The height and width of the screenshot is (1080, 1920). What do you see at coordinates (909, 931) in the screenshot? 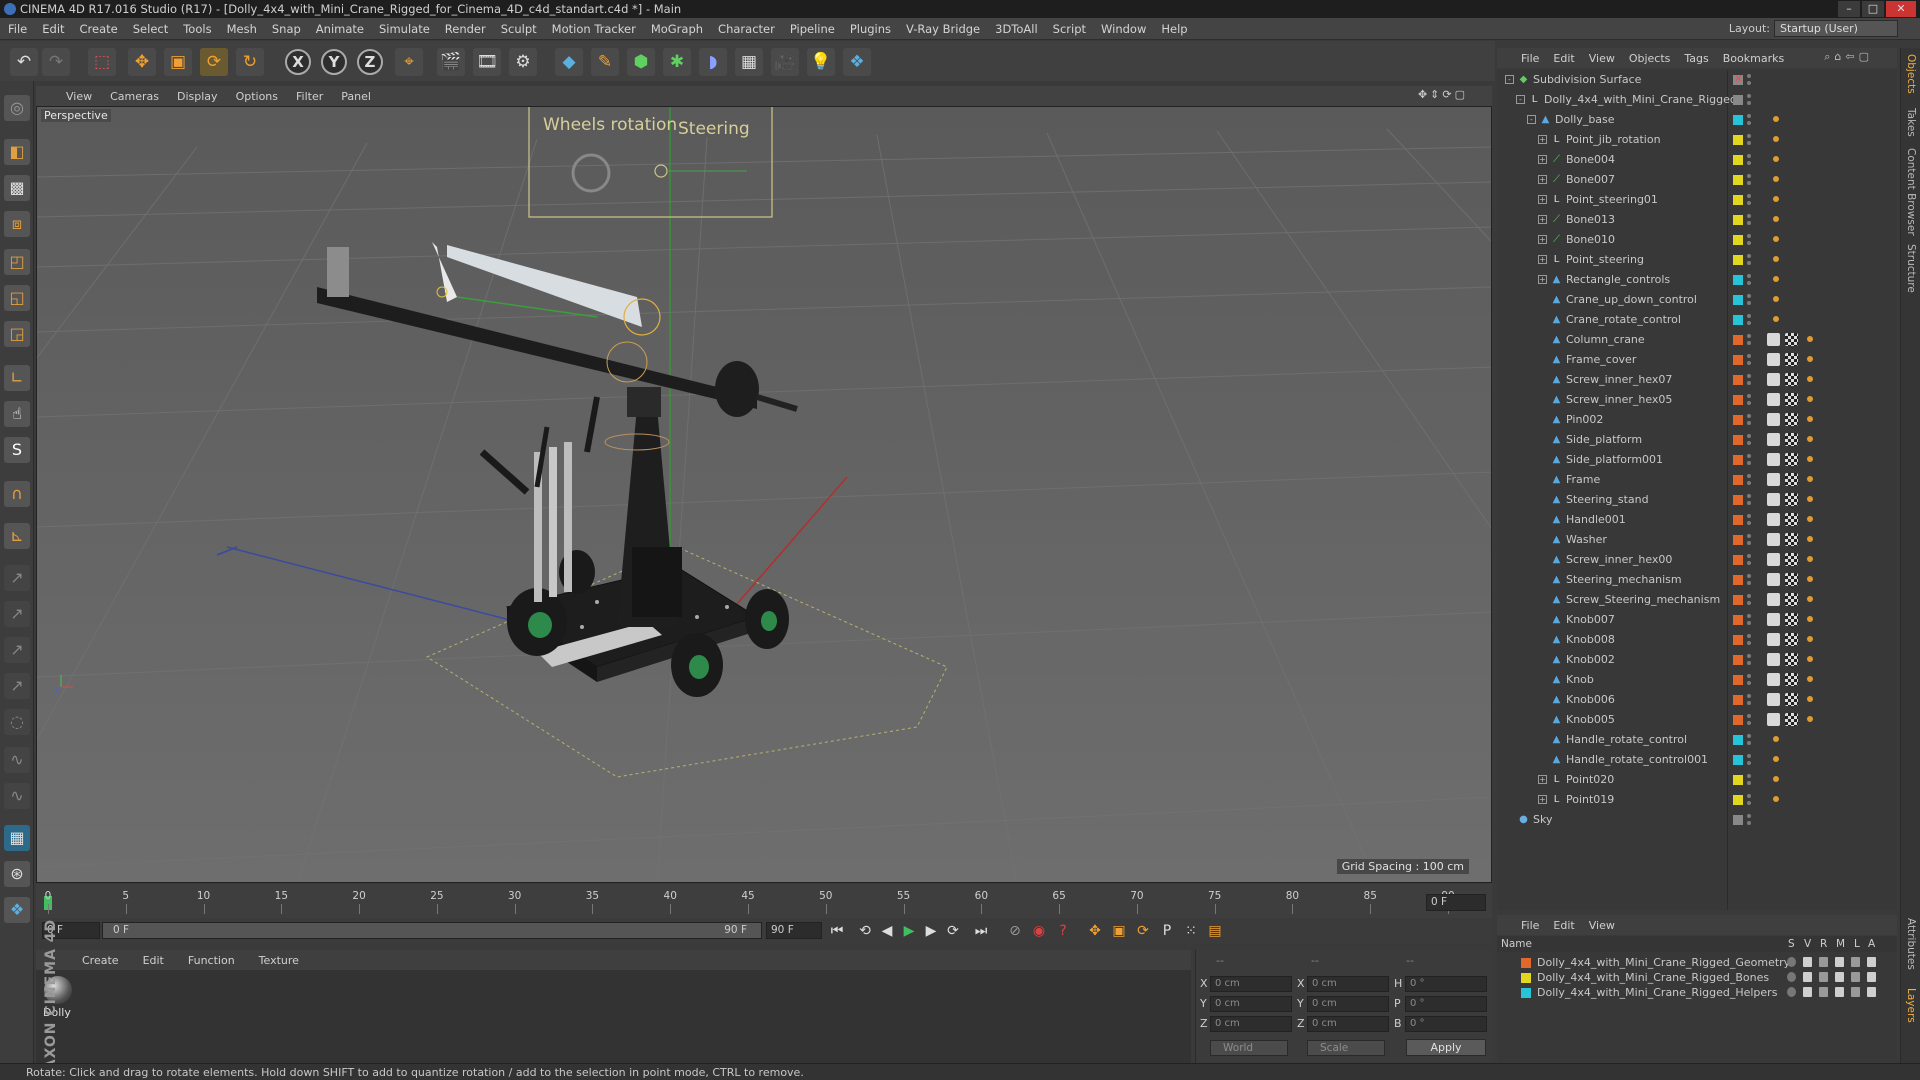
I see `play-icon: ▶` at bounding box center [909, 931].